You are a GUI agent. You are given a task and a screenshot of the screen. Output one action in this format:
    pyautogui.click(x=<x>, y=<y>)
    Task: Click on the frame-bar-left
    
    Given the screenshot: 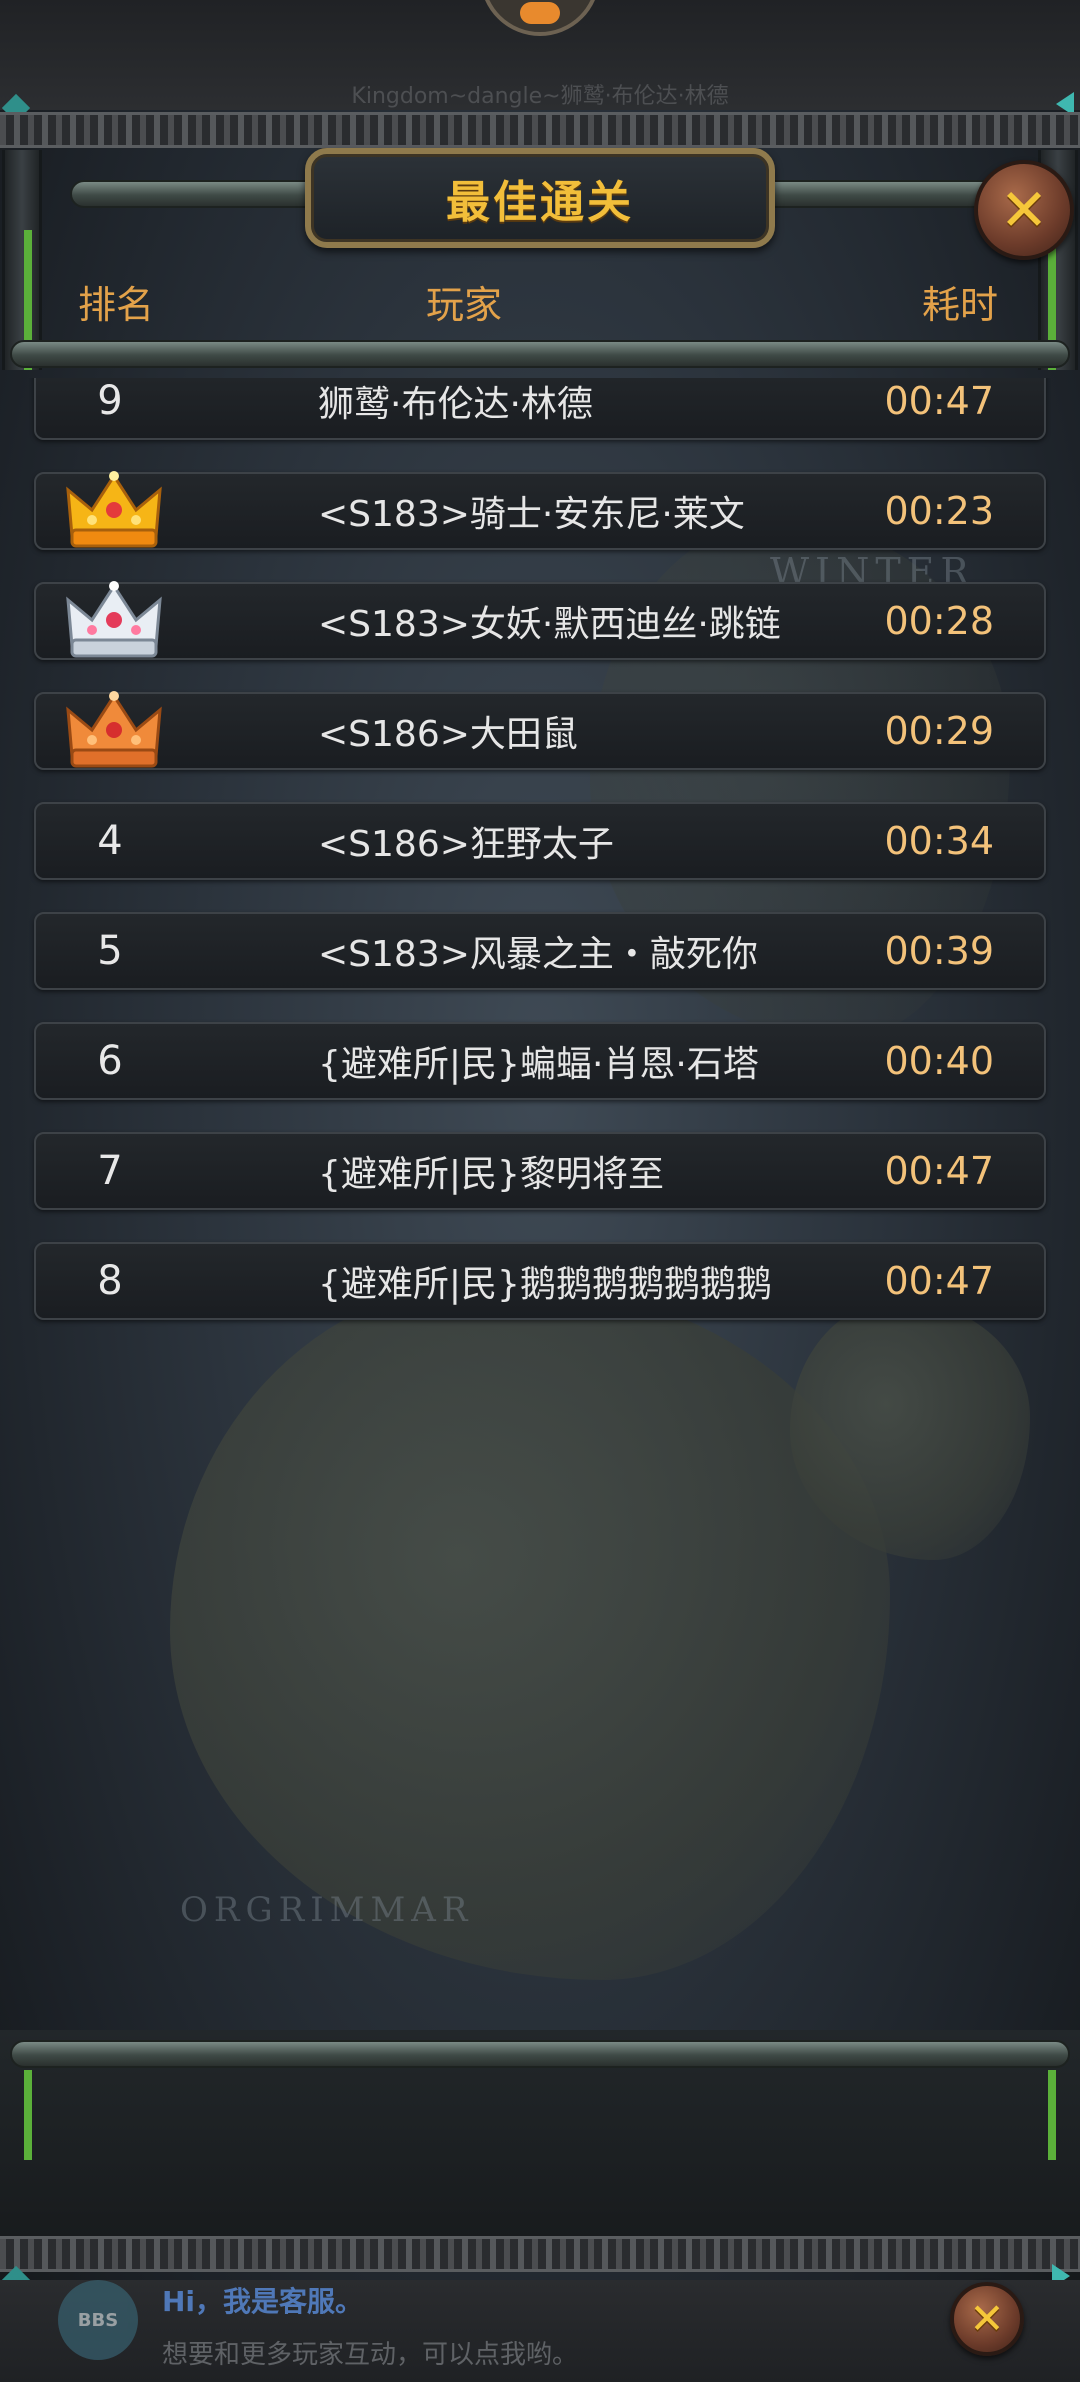 What is the action you would take?
    pyautogui.click(x=195, y=194)
    